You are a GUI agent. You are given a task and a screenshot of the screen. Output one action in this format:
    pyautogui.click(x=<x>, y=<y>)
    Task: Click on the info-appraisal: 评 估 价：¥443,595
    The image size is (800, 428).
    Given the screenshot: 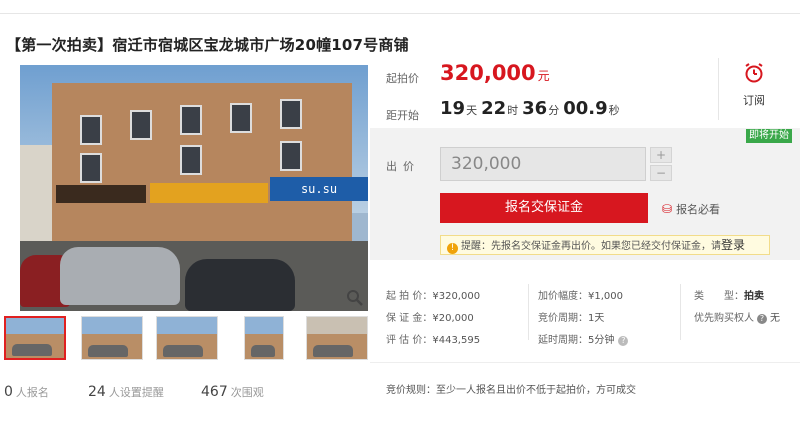 What is the action you would take?
    pyautogui.click(x=433, y=338)
    